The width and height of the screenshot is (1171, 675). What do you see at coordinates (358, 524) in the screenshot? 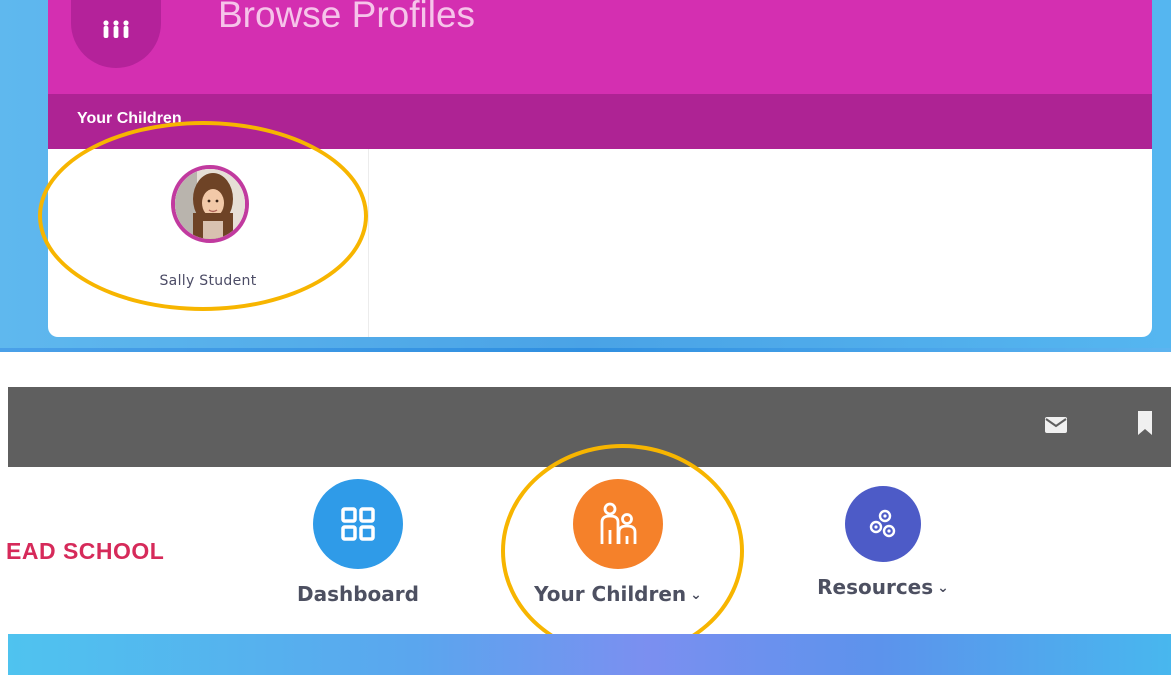
I see `grid-icon` at bounding box center [358, 524].